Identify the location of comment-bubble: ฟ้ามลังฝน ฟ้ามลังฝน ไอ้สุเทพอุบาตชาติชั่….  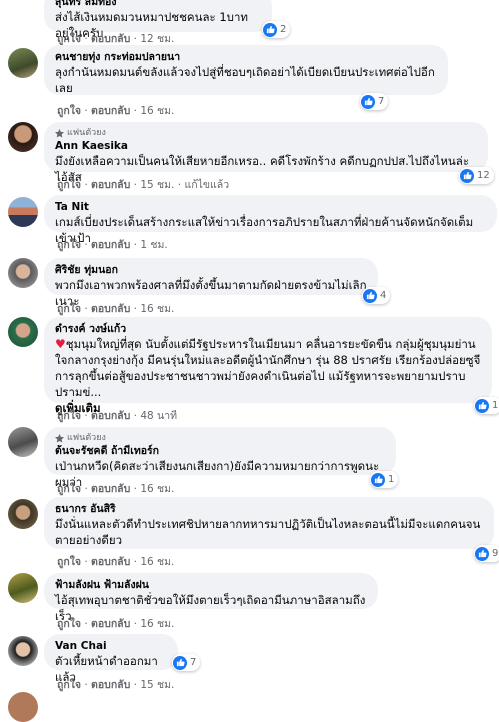
(211, 598).